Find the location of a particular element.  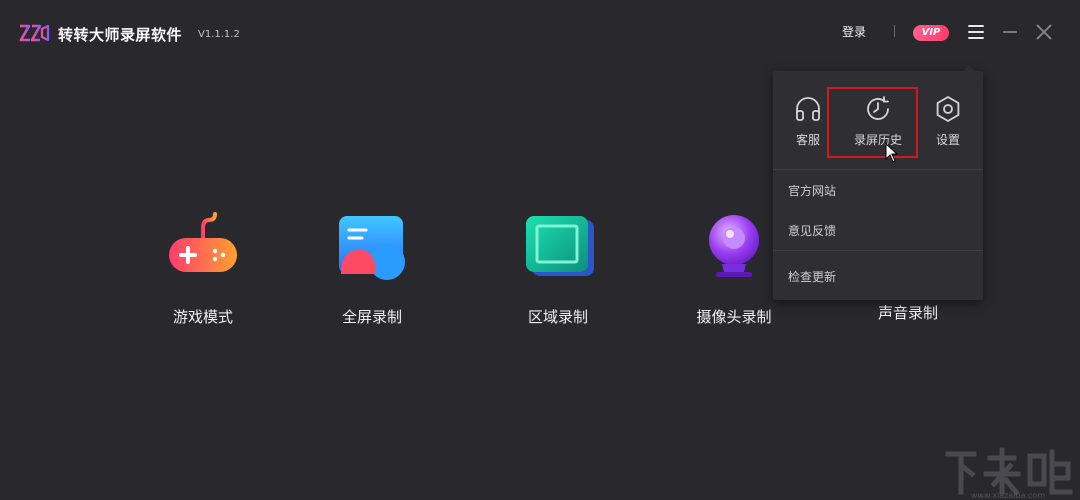

feature-game-mode: 游戏模式 is located at coordinates (203, 268).